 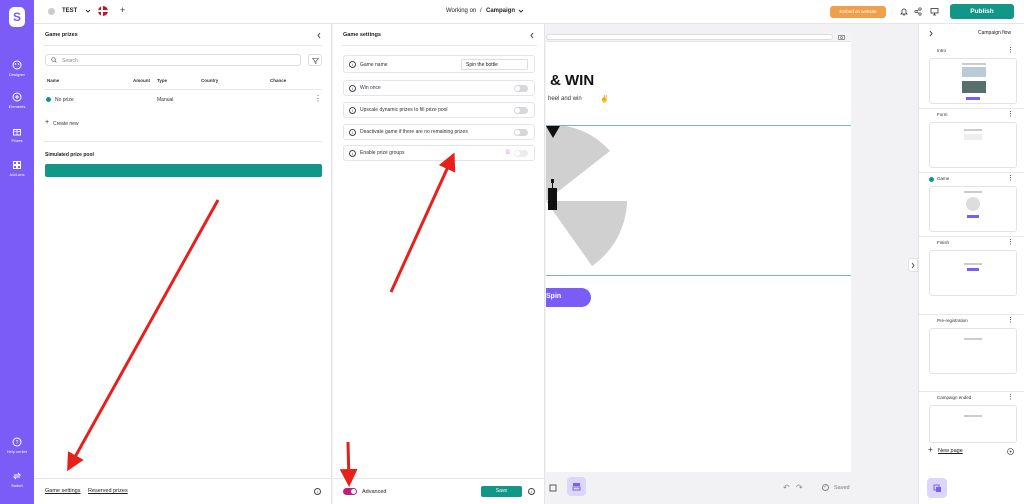 I want to click on arrow-to-game-settings, so click(x=143, y=335).